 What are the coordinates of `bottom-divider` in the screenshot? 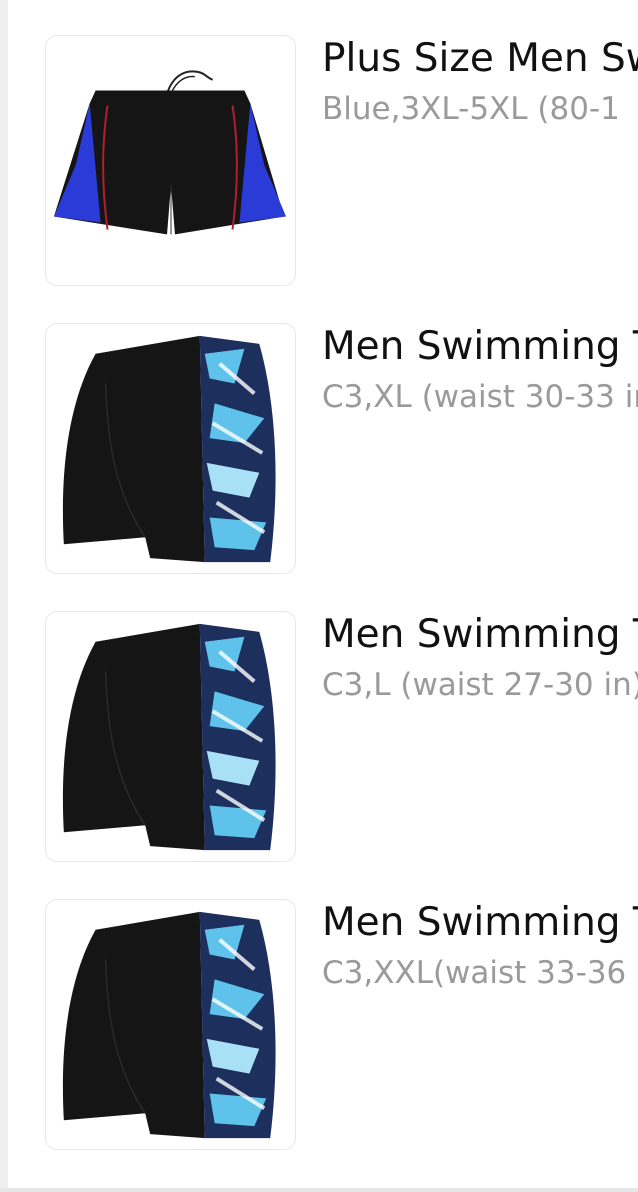 It's located at (319, 1190).